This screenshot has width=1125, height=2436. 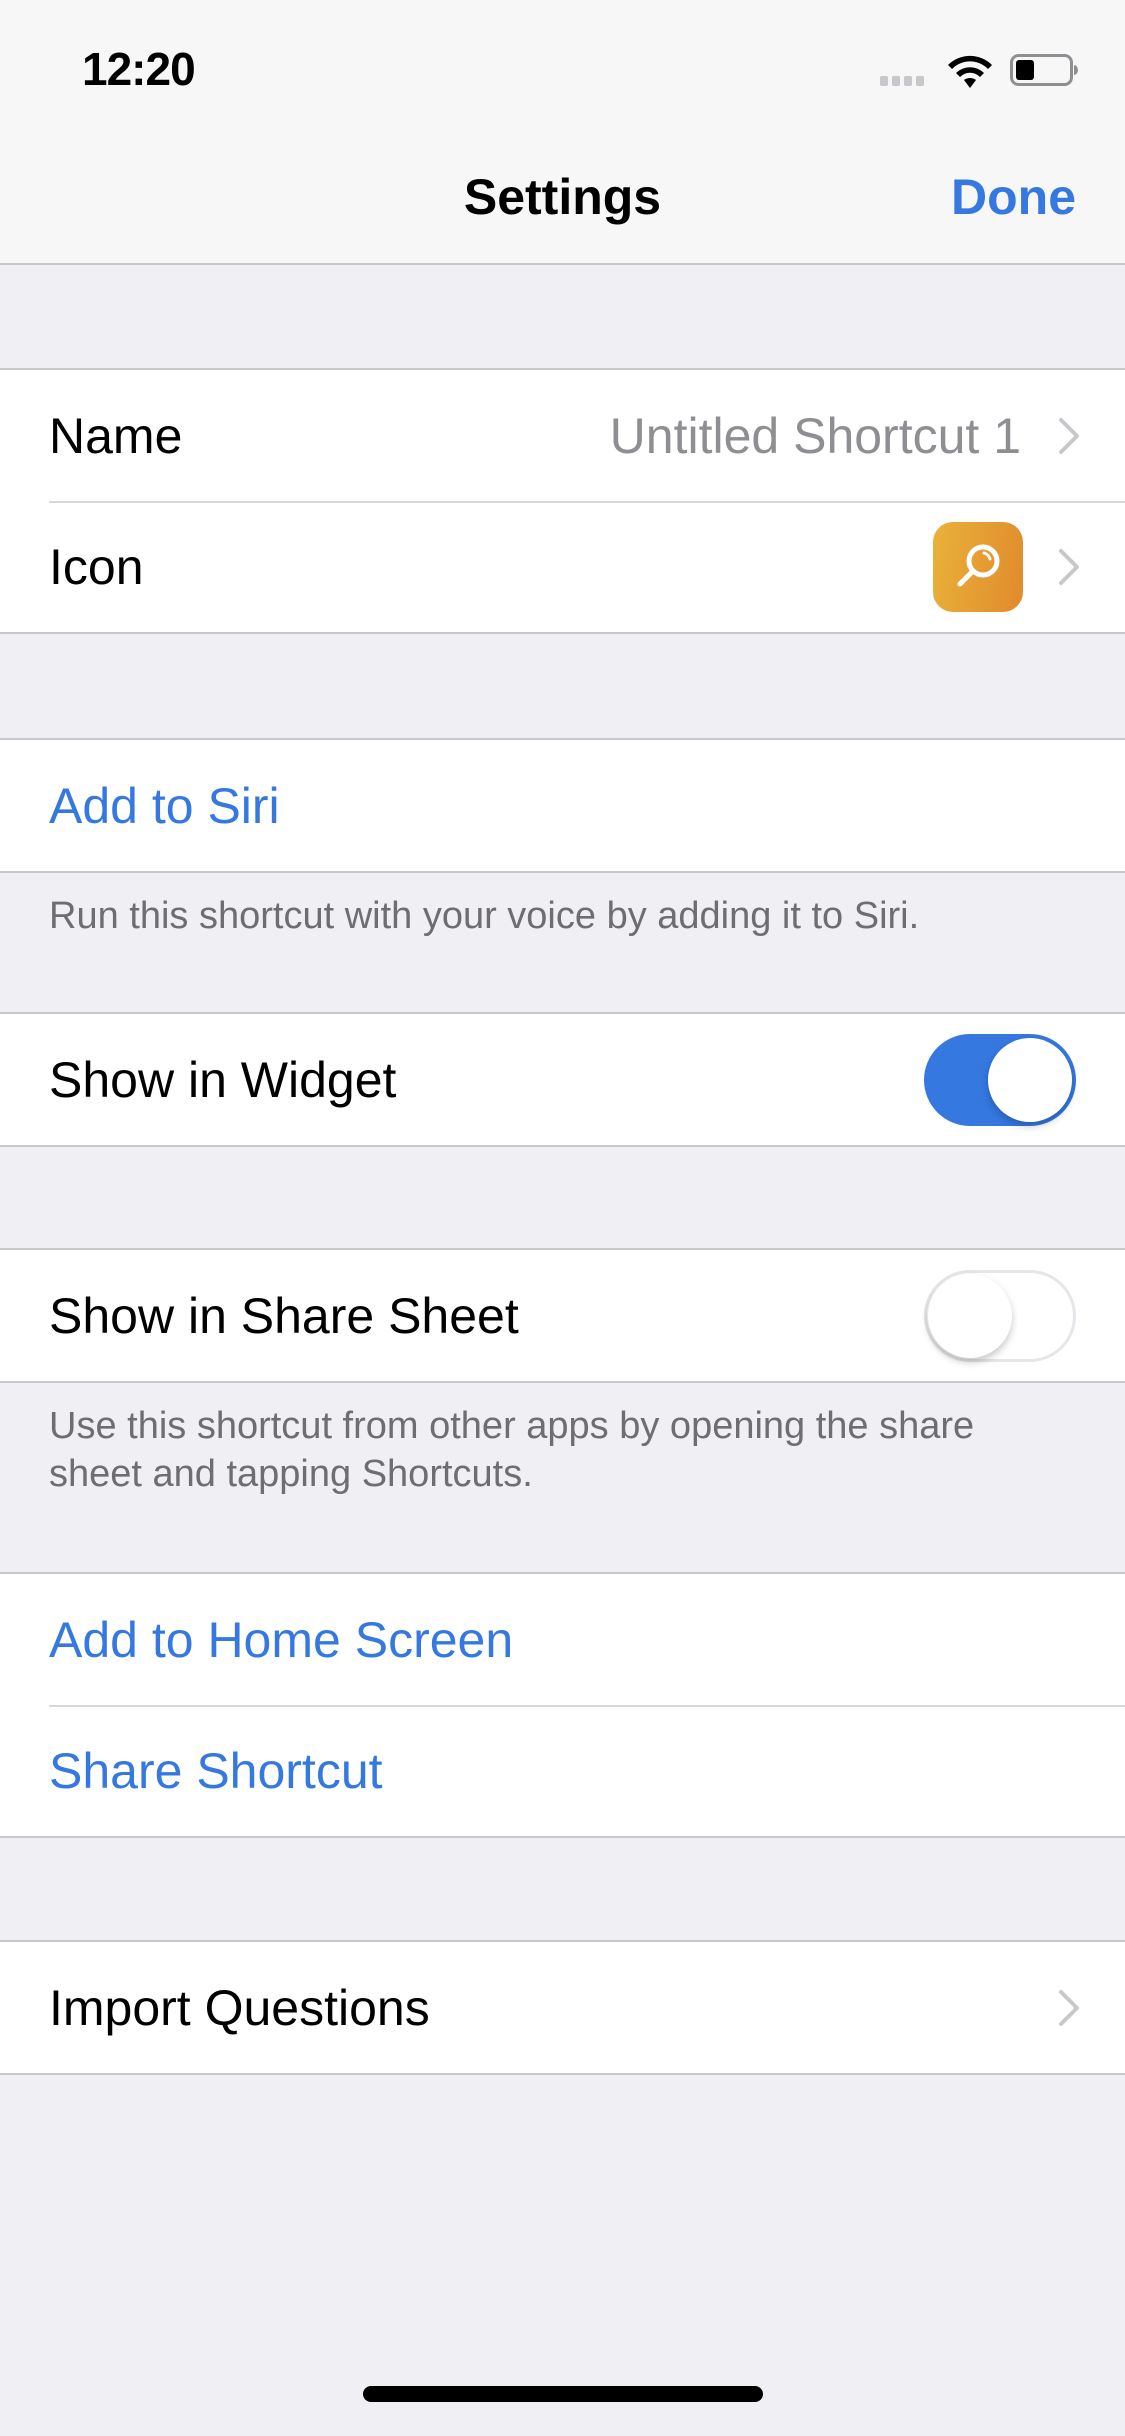 What do you see at coordinates (116, 435) in the screenshot?
I see `name-label: Name` at bounding box center [116, 435].